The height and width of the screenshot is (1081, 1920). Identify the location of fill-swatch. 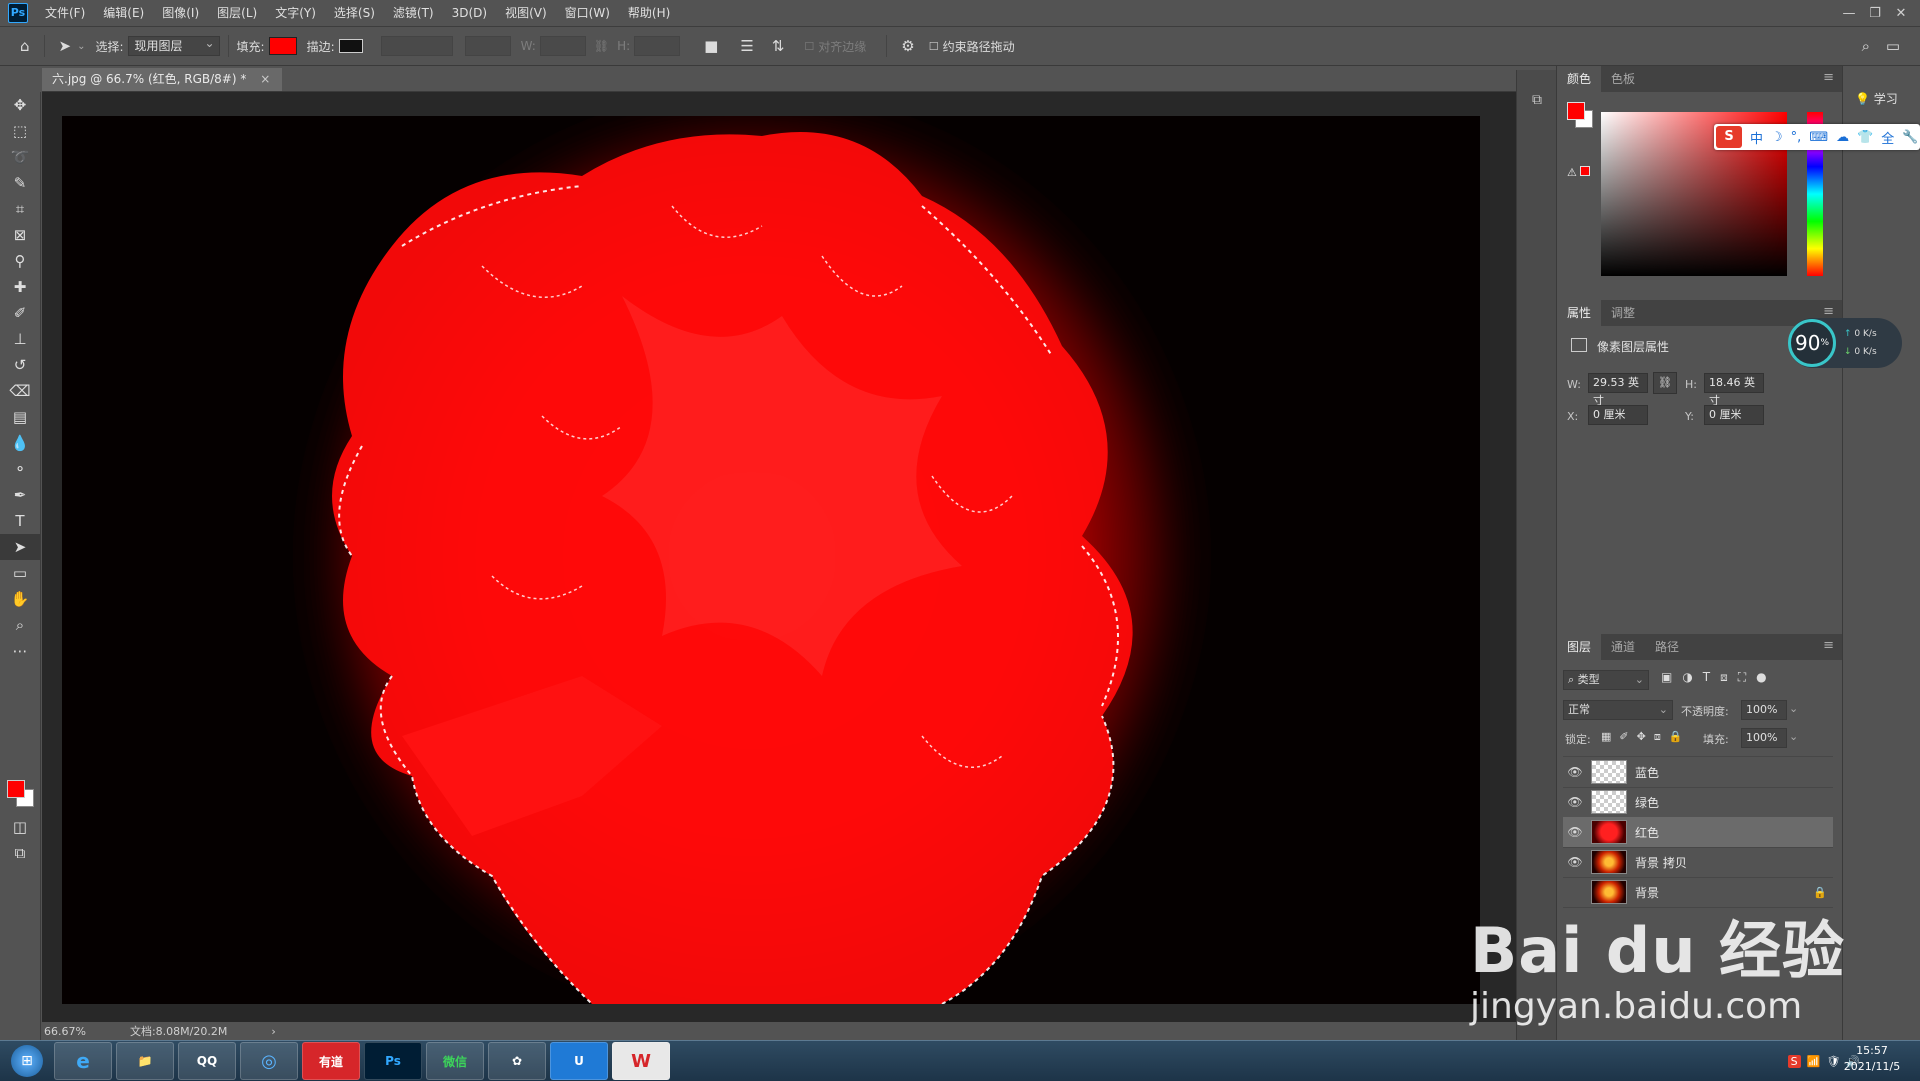
(282, 46).